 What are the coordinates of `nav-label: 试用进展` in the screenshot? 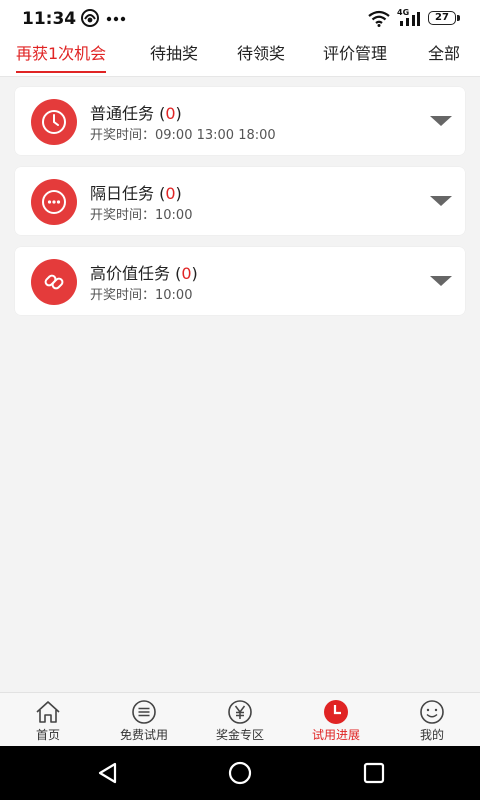 It's located at (335, 735).